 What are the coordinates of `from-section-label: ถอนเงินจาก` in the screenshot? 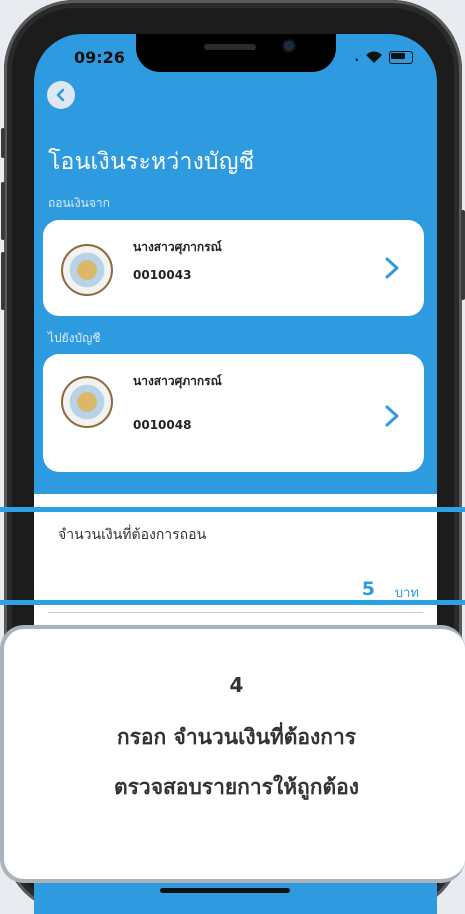 It's located at (79, 203).